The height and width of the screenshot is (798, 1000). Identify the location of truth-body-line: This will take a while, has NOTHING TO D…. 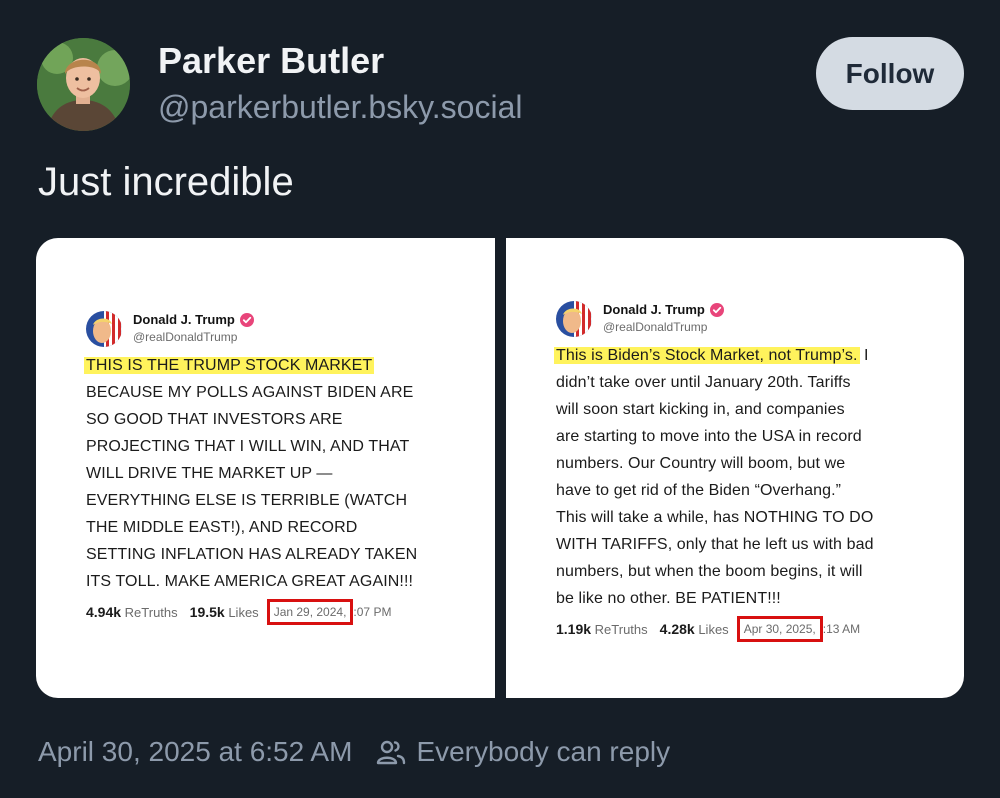
(715, 517).